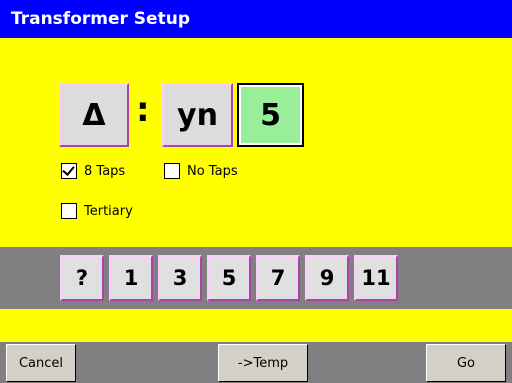  What do you see at coordinates (270, 115) in the screenshot?
I see `phase-shift-button: 5` at bounding box center [270, 115].